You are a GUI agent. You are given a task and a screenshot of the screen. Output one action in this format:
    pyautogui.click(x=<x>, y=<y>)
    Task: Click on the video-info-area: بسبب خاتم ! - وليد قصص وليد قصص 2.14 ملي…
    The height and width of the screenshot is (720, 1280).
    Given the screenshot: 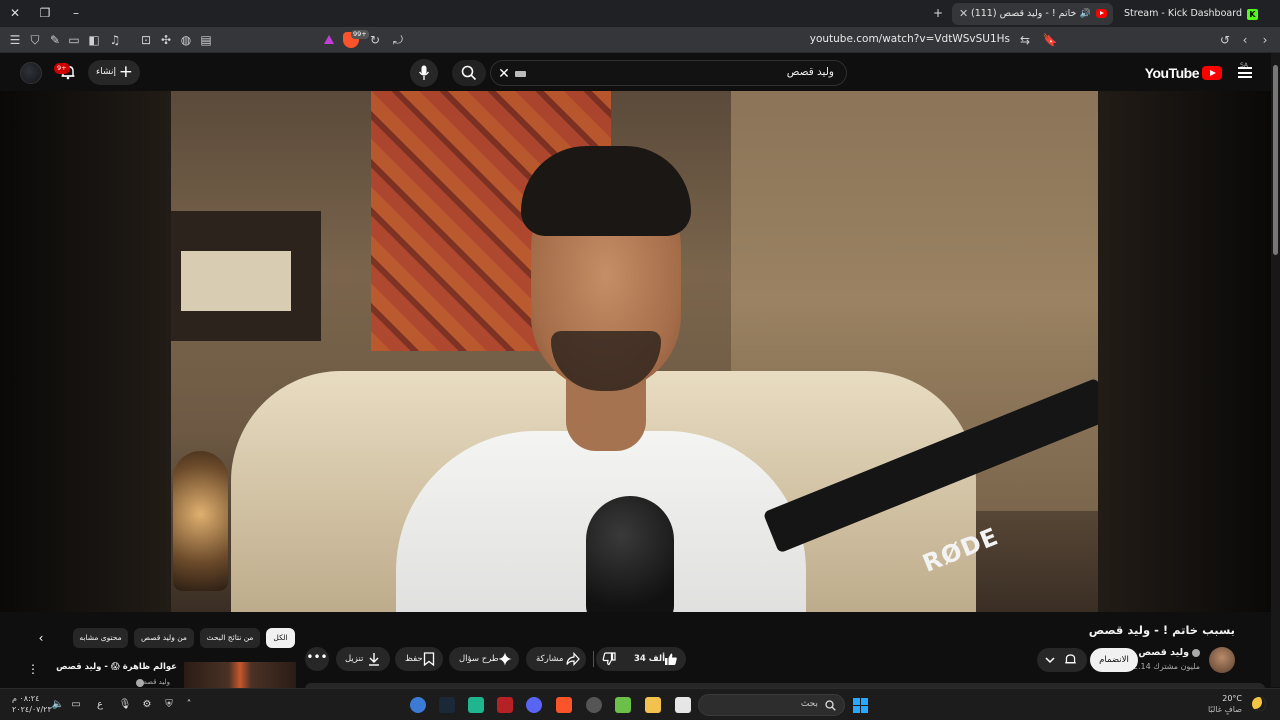 What is the action you would take?
    pyautogui.click(x=635, y=650)
    